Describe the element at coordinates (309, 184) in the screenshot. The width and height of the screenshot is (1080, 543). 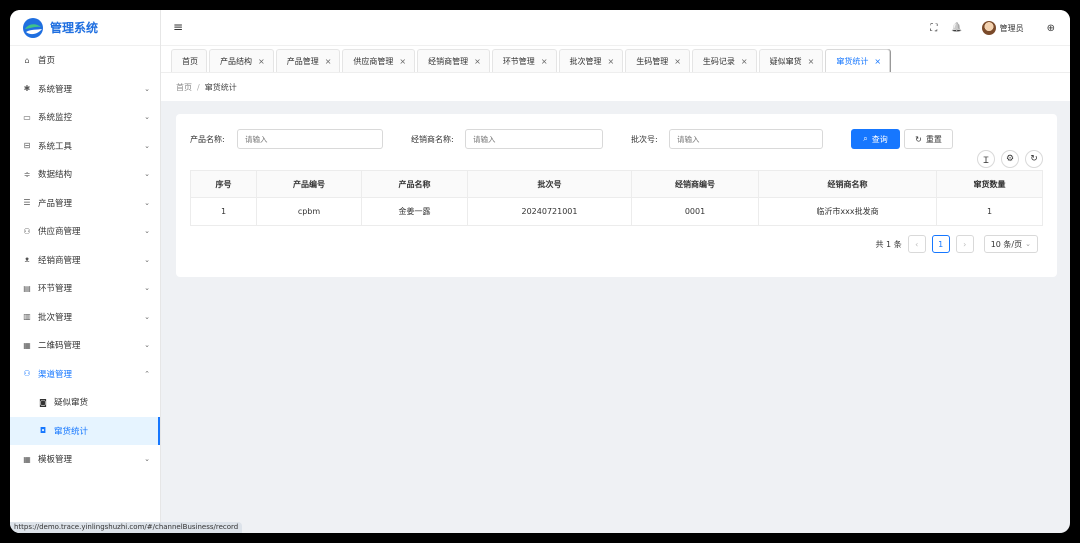
I see `col-product-code: 产品编号` at that location.